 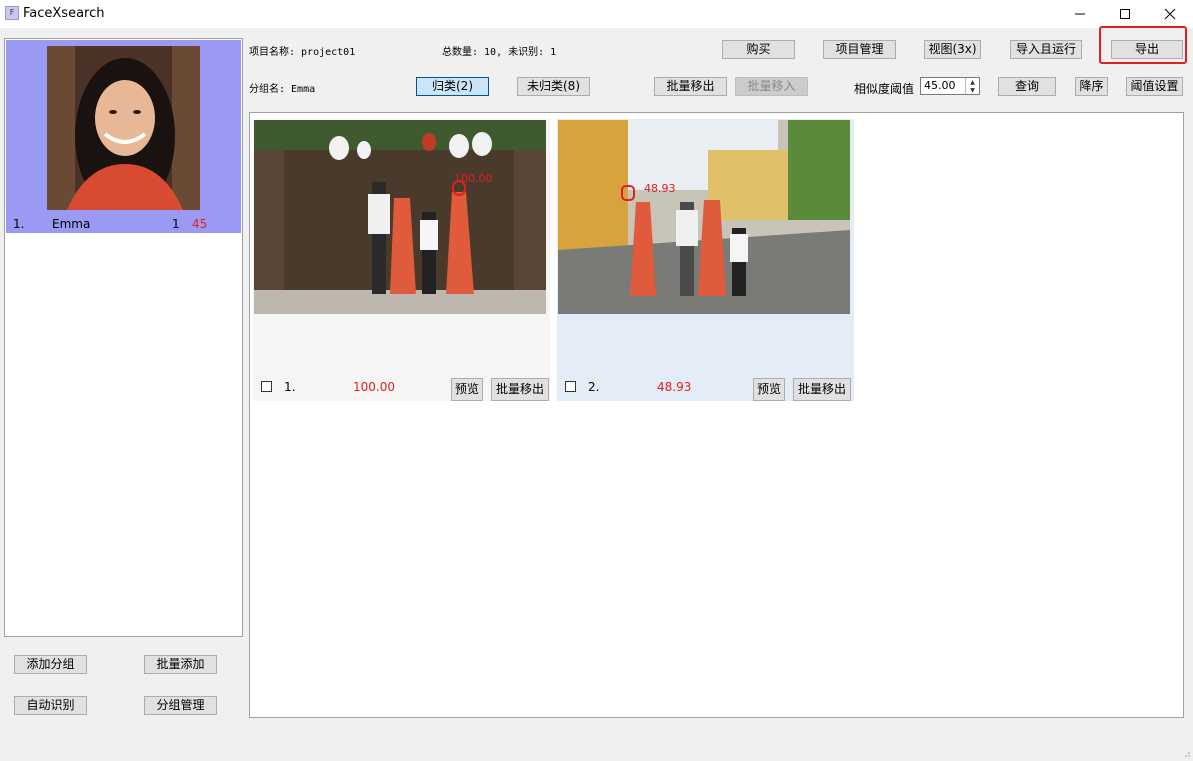 I want to click on portrait-image, so click(x=123, y=128).